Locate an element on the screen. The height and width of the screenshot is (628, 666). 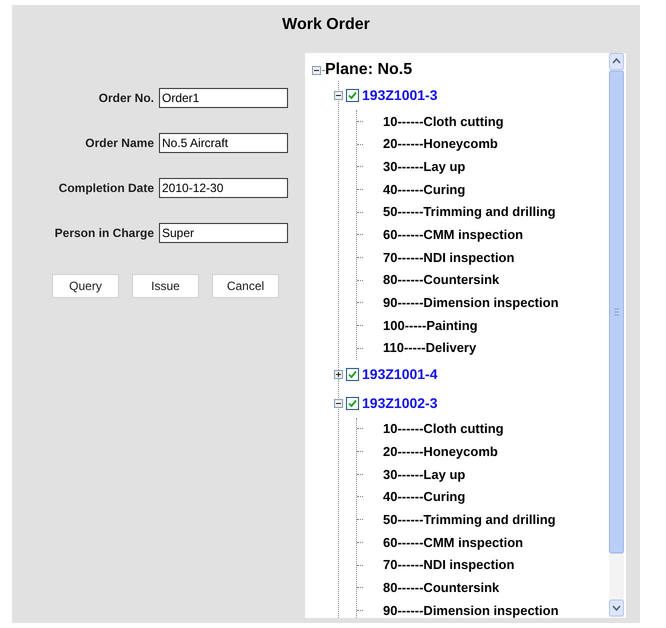
form-button: Query is located at coordinates (85, 286).